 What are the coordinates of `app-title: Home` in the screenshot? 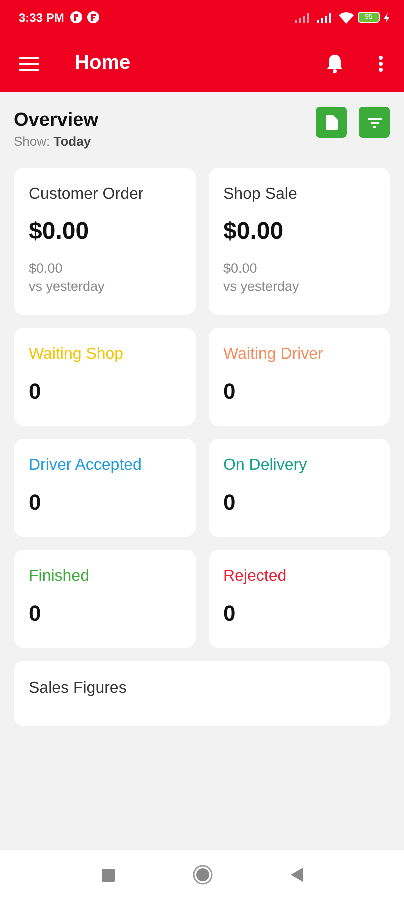 It's located at (103, 63).